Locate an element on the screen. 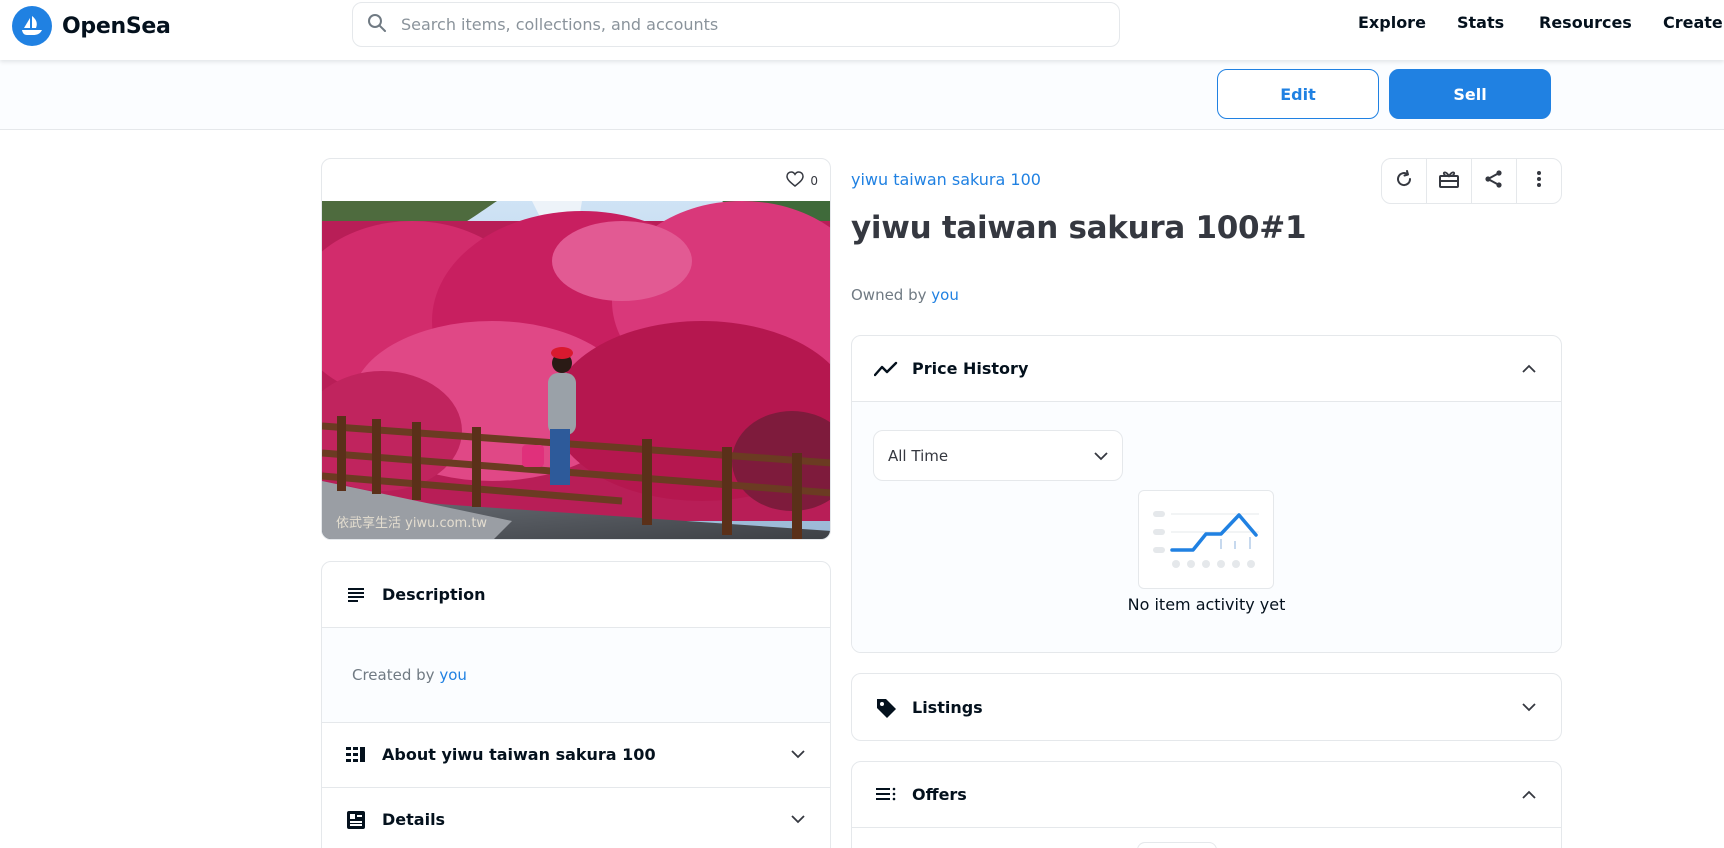 The width and height of the screenshot is (1724, 848). sell-button: Sell is located at coordinates (1470, 94).